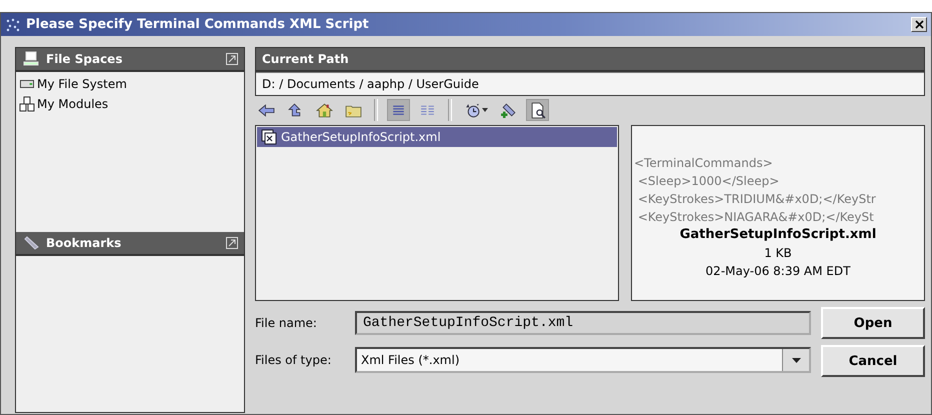 The image size is (932, 415). I want to click on page-magnifier-icon, so click(537, 110).